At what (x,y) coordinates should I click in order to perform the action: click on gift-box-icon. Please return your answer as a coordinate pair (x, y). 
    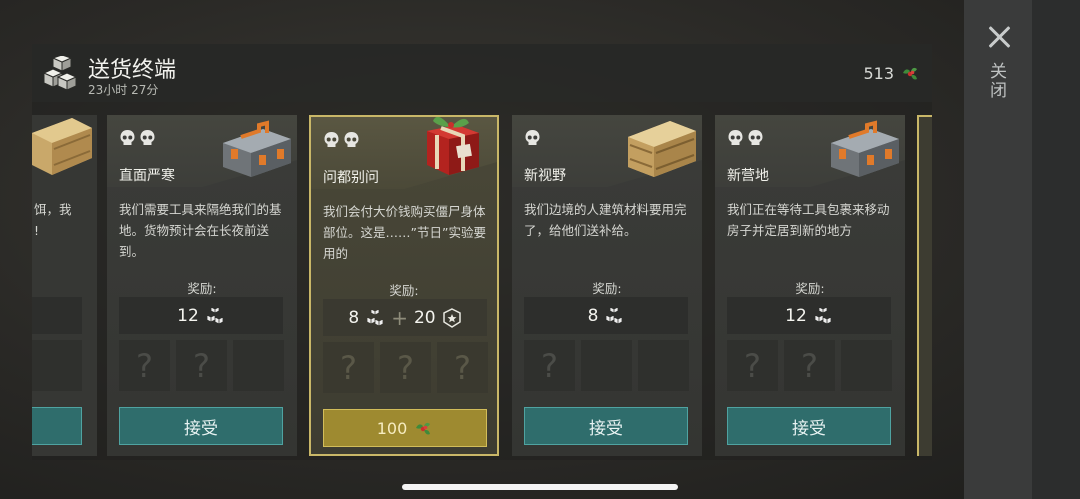
    Looking at the image, I should click on (453, 146).